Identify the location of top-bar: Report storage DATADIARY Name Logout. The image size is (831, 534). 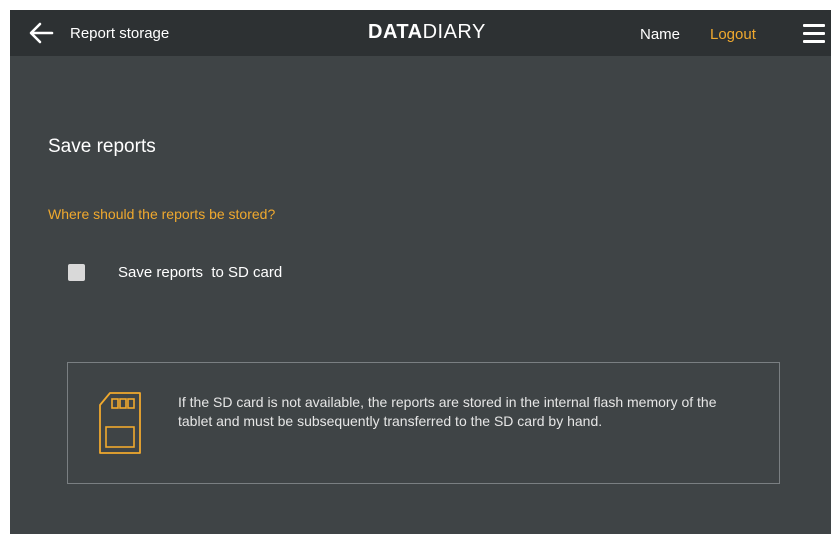
(420, 33).